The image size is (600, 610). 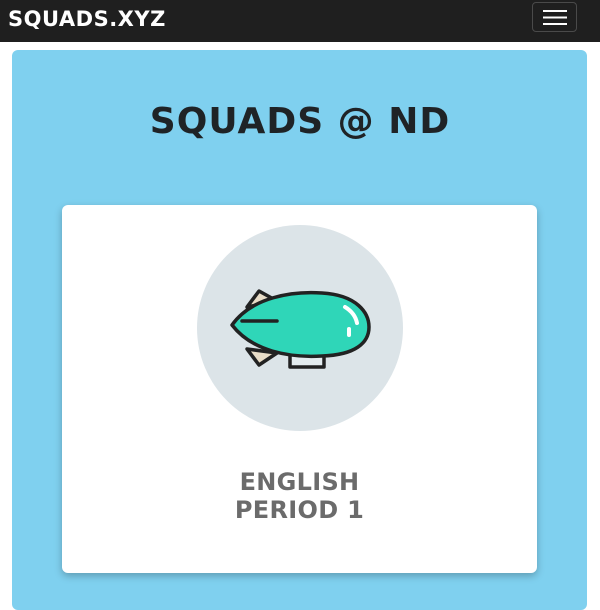 I want to click on squad-name-line2: PERIOD 1, so click(x=299, y=510).